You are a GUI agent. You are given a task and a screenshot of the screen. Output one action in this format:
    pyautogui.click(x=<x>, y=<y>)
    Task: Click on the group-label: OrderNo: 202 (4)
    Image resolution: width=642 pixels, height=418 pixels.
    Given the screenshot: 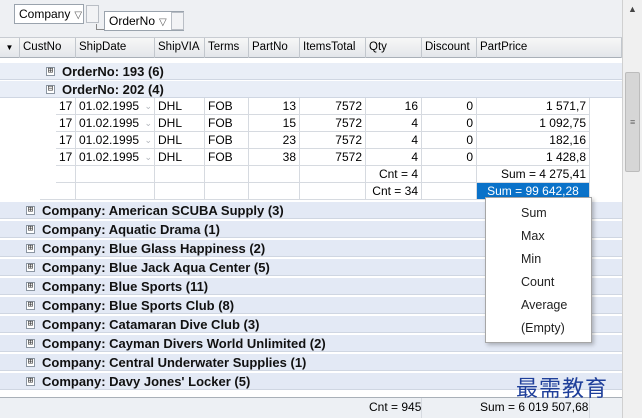 What is the action you would take?
    pyautogui.click(x=113, y=89)
    